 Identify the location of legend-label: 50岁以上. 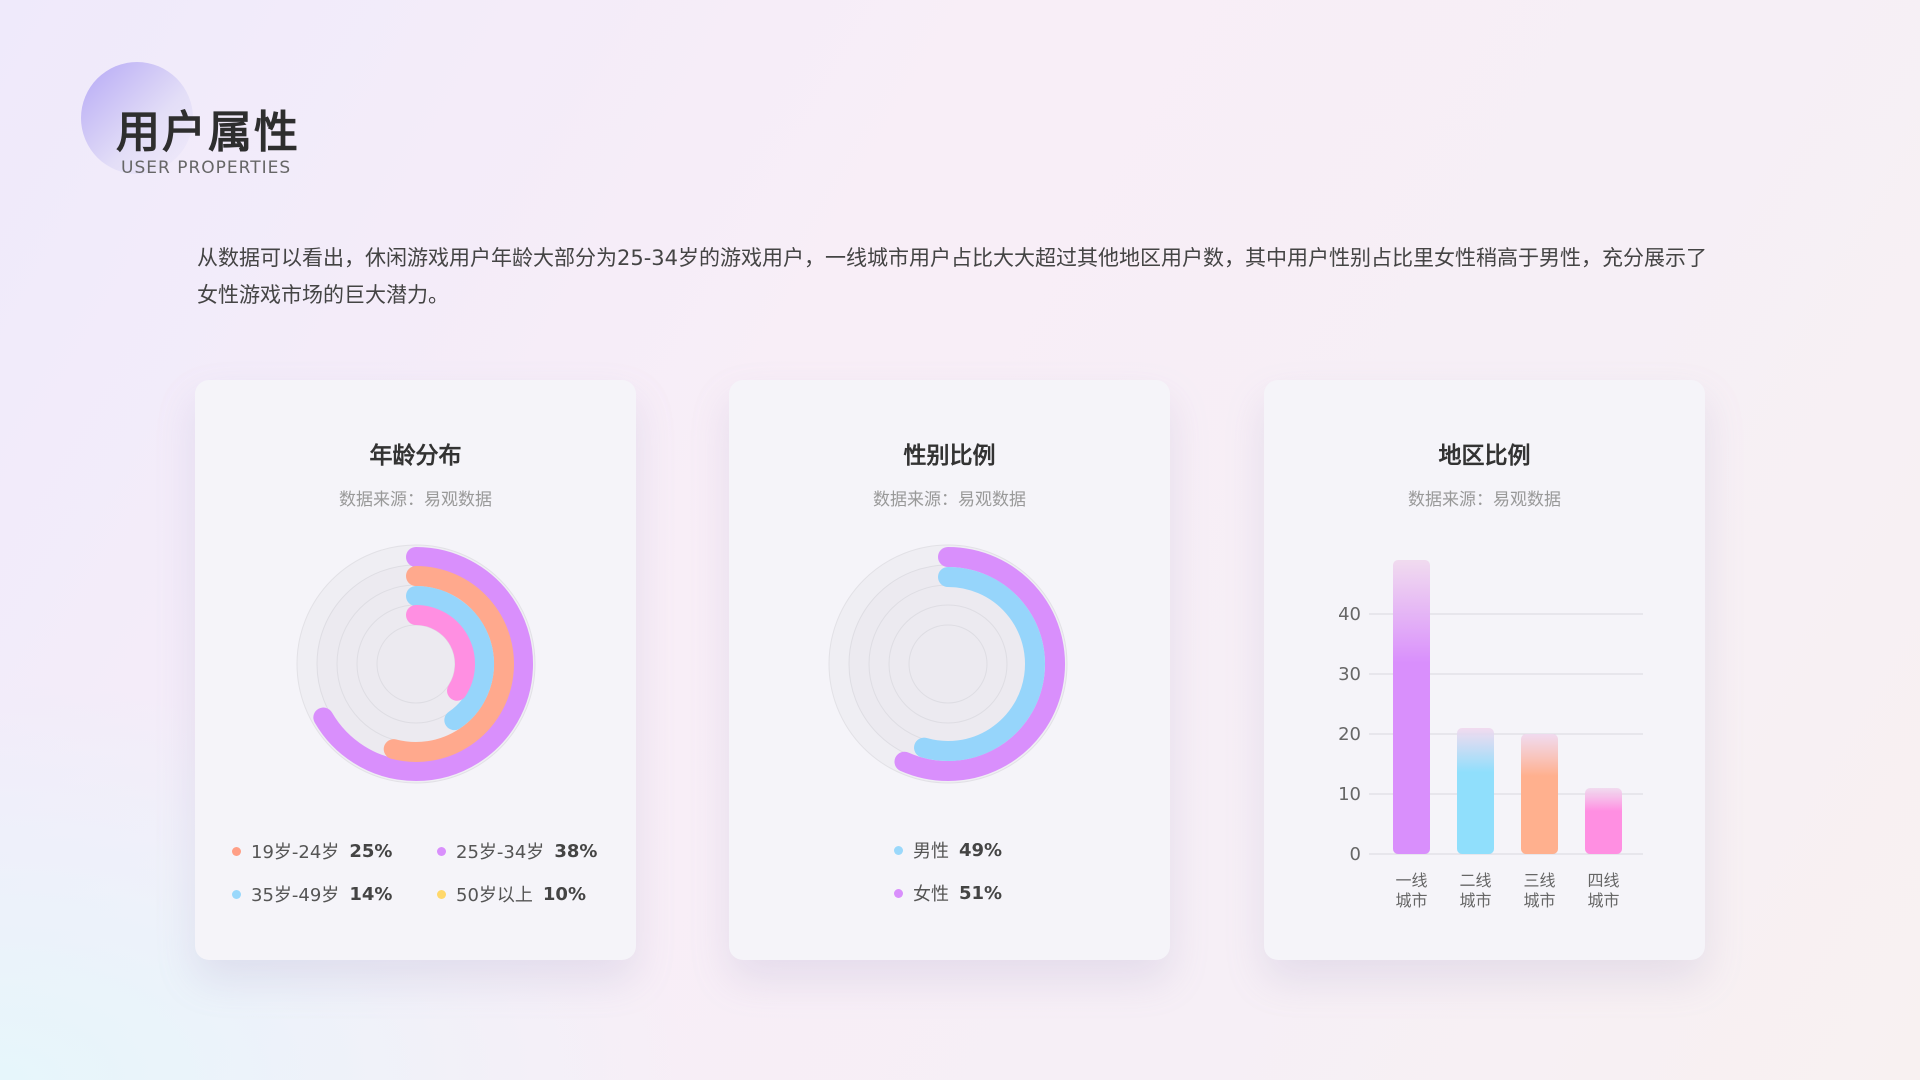
(494, 895).